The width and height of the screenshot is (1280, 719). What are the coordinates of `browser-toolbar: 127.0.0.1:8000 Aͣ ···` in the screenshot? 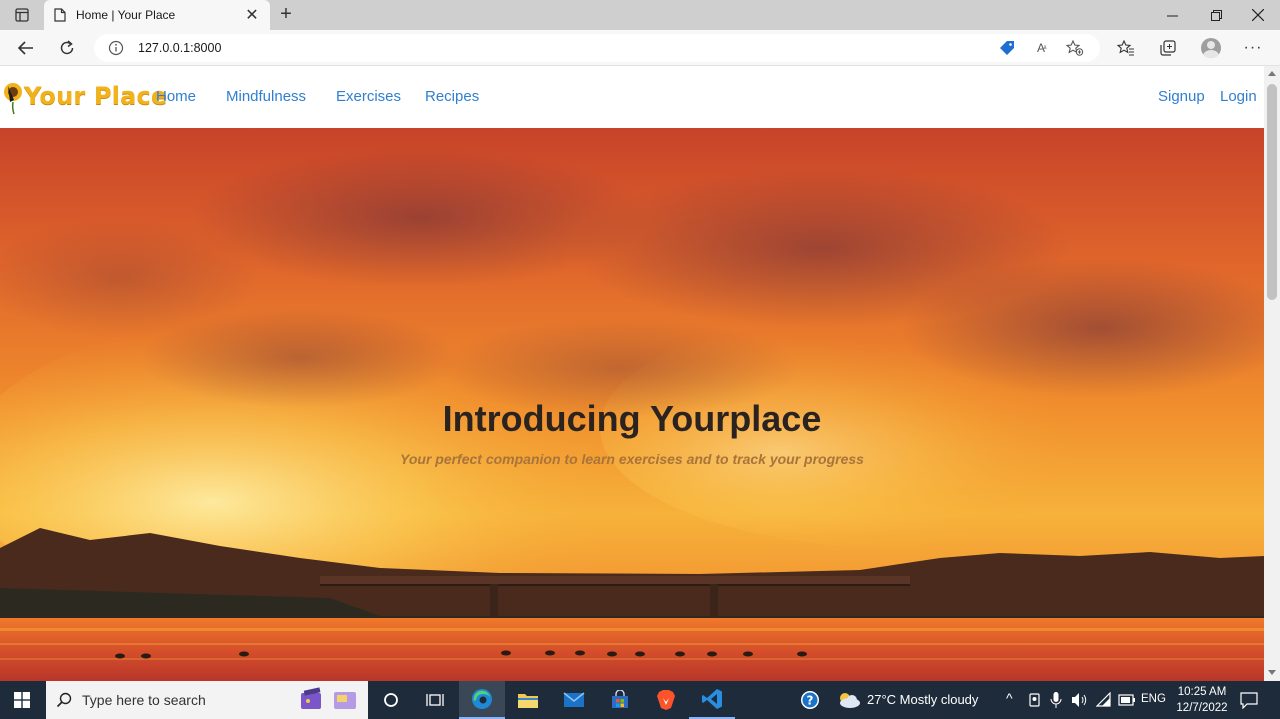 It's located at (640, 48).